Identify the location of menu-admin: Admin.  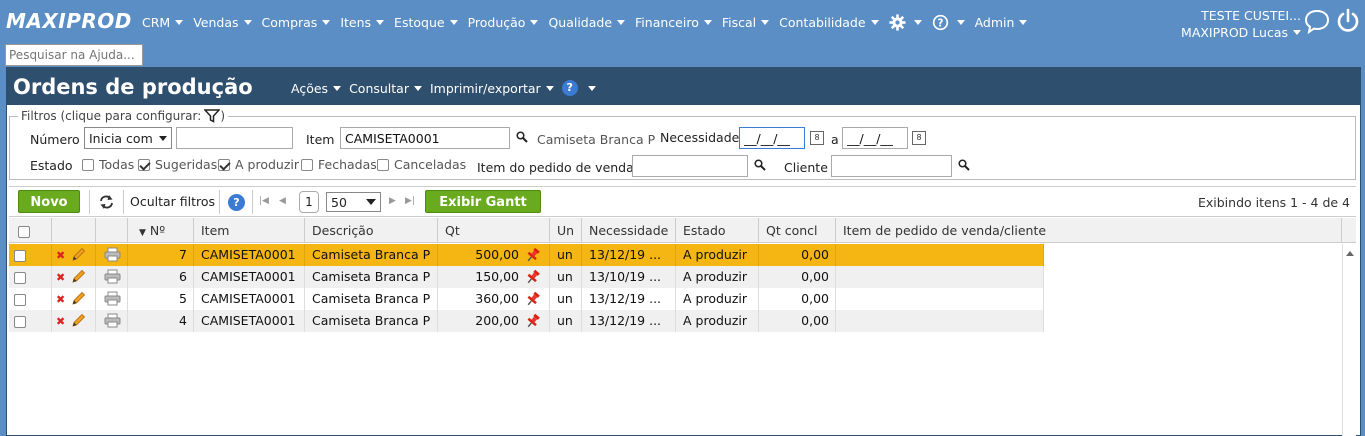
(1001, 22).